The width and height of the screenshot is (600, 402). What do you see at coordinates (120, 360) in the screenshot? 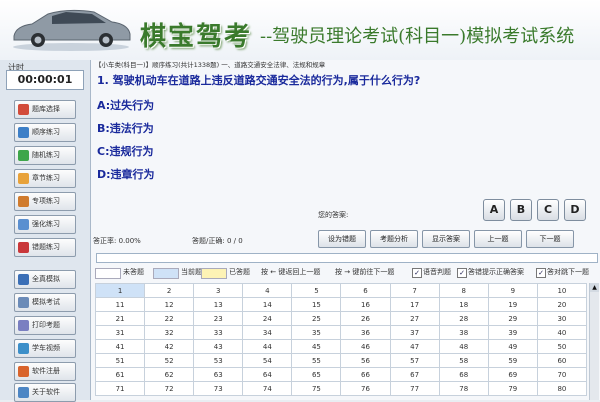
I see `question-cell: 51` at bounding box center [120, 360].